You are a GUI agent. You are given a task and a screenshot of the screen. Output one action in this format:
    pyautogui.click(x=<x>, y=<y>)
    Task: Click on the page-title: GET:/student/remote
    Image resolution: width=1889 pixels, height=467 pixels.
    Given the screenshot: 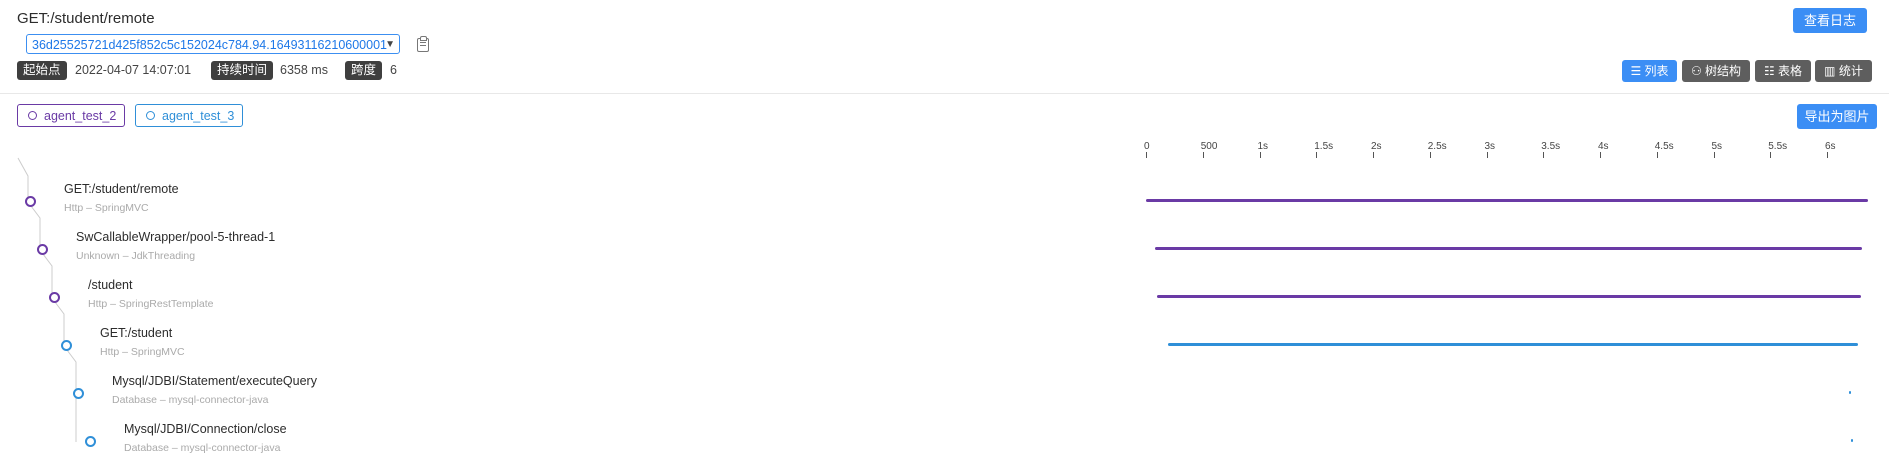 What is the action you would take?
    pyautogui.click(x=86, y=18)
    